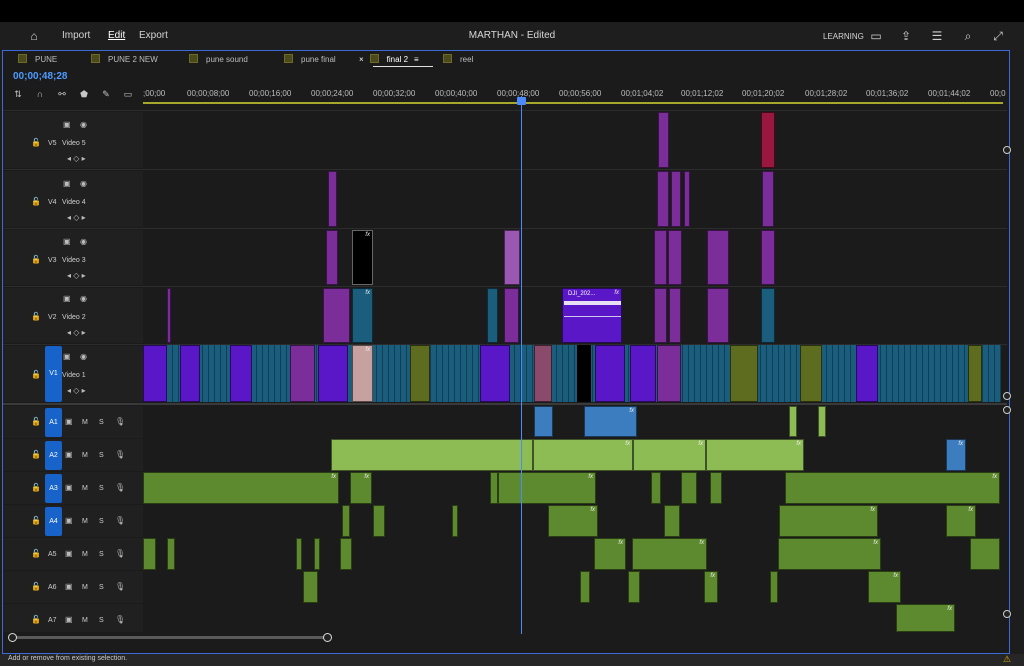  I want to click on snap-magnet-icon: ∩, so click(40, 94).